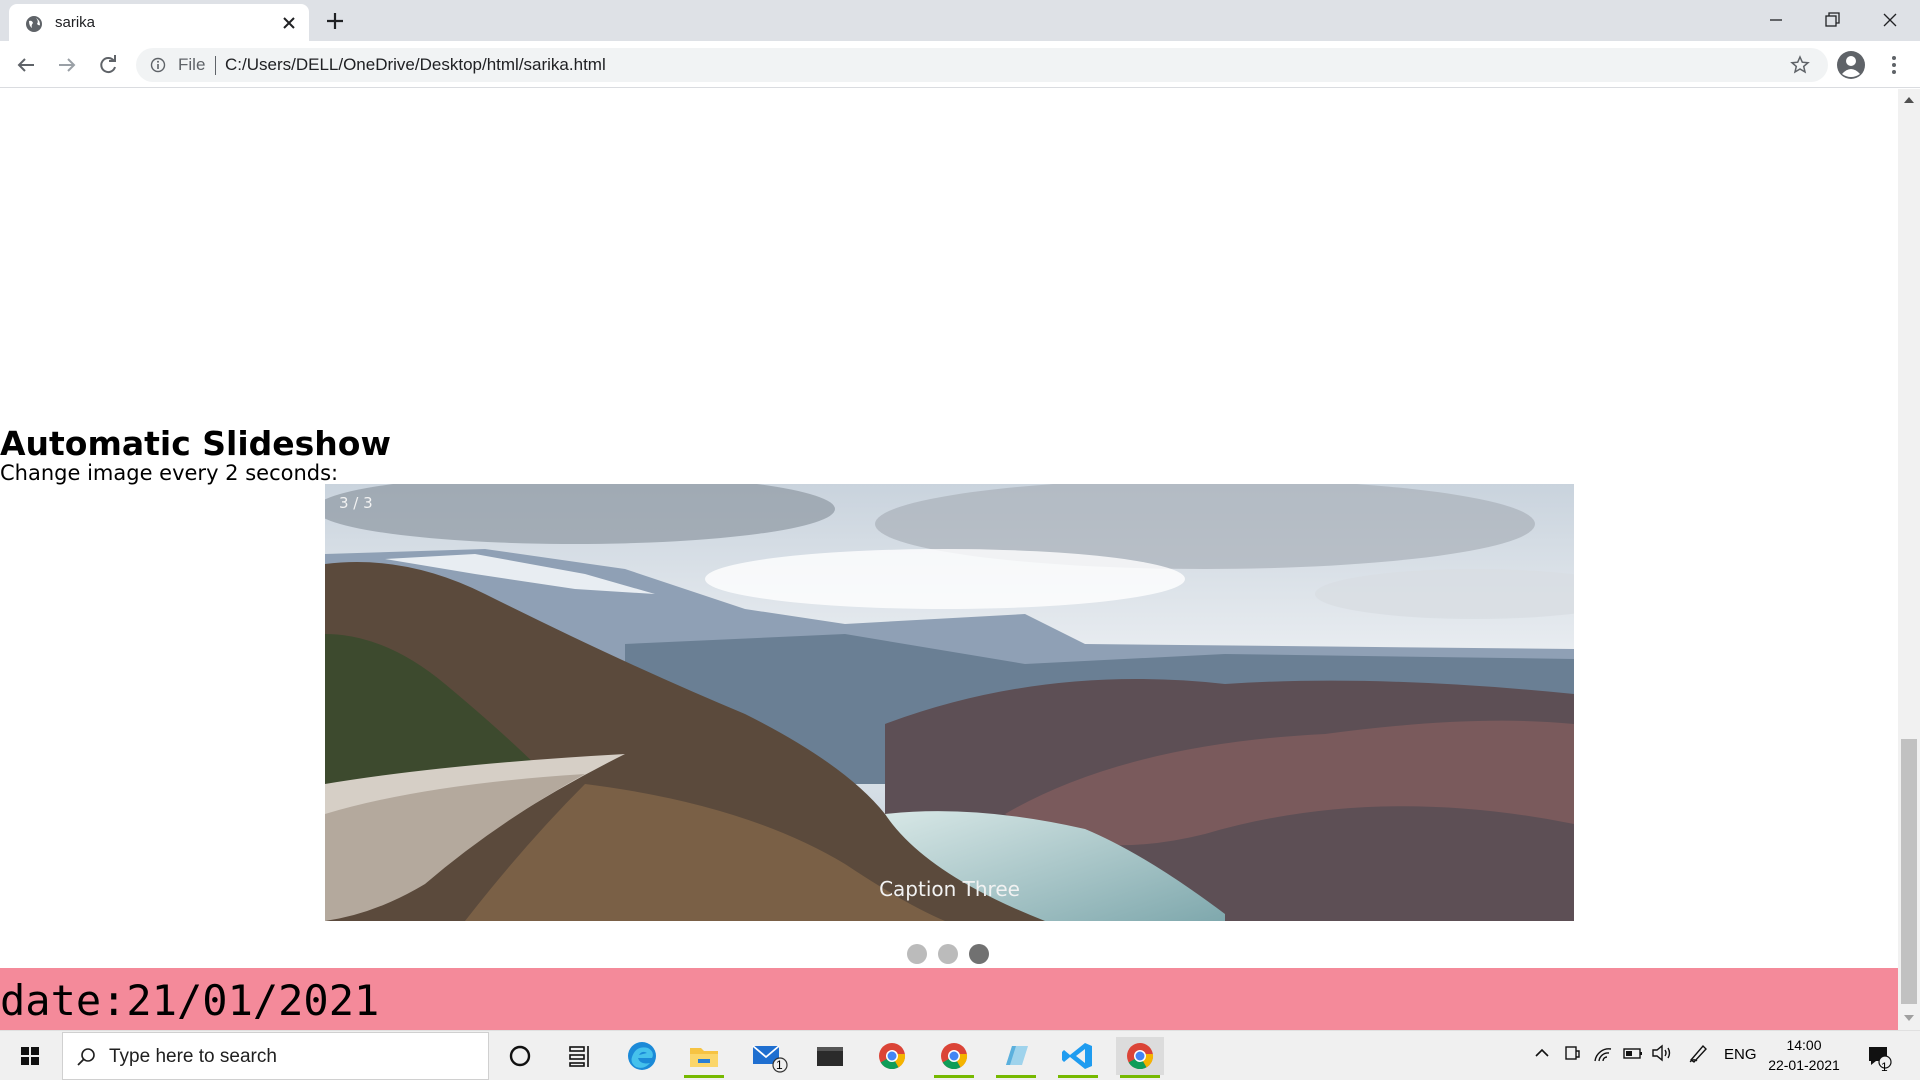 Image resolution: width=1920 pixels, height=1080 pixels. What do you see at coordinates (159, 22) in the screenshot?
I see `browser-tab: sarika` at bounding box center [159, 22].